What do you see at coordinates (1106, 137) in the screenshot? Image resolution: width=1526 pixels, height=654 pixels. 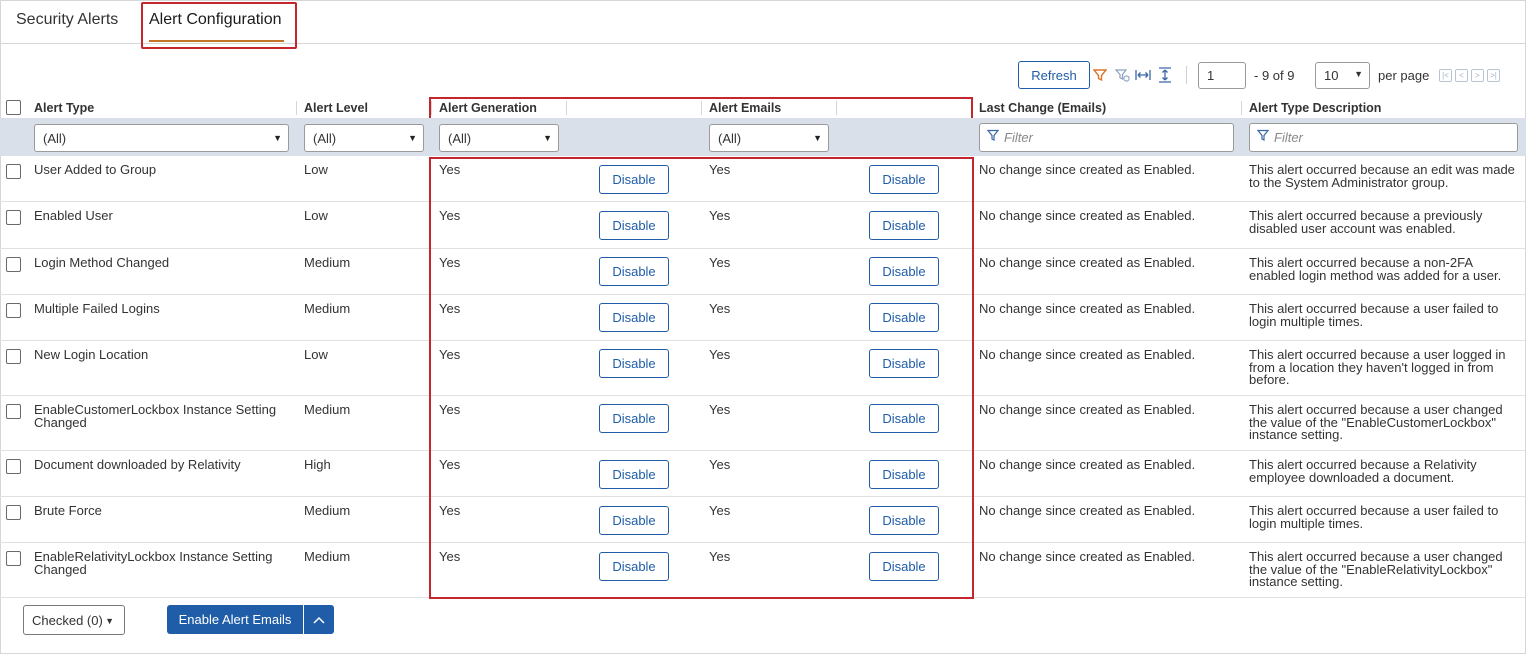 I see `filter-last-change: Filter` at bounding box center [1106, 137].